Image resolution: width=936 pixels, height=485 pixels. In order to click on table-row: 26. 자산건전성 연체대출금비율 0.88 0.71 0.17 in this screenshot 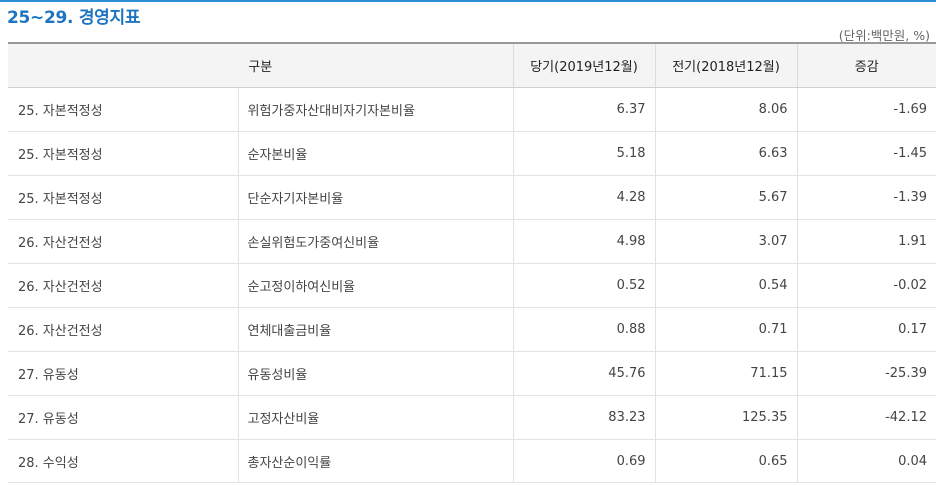, I will do `click(472, 329)`.